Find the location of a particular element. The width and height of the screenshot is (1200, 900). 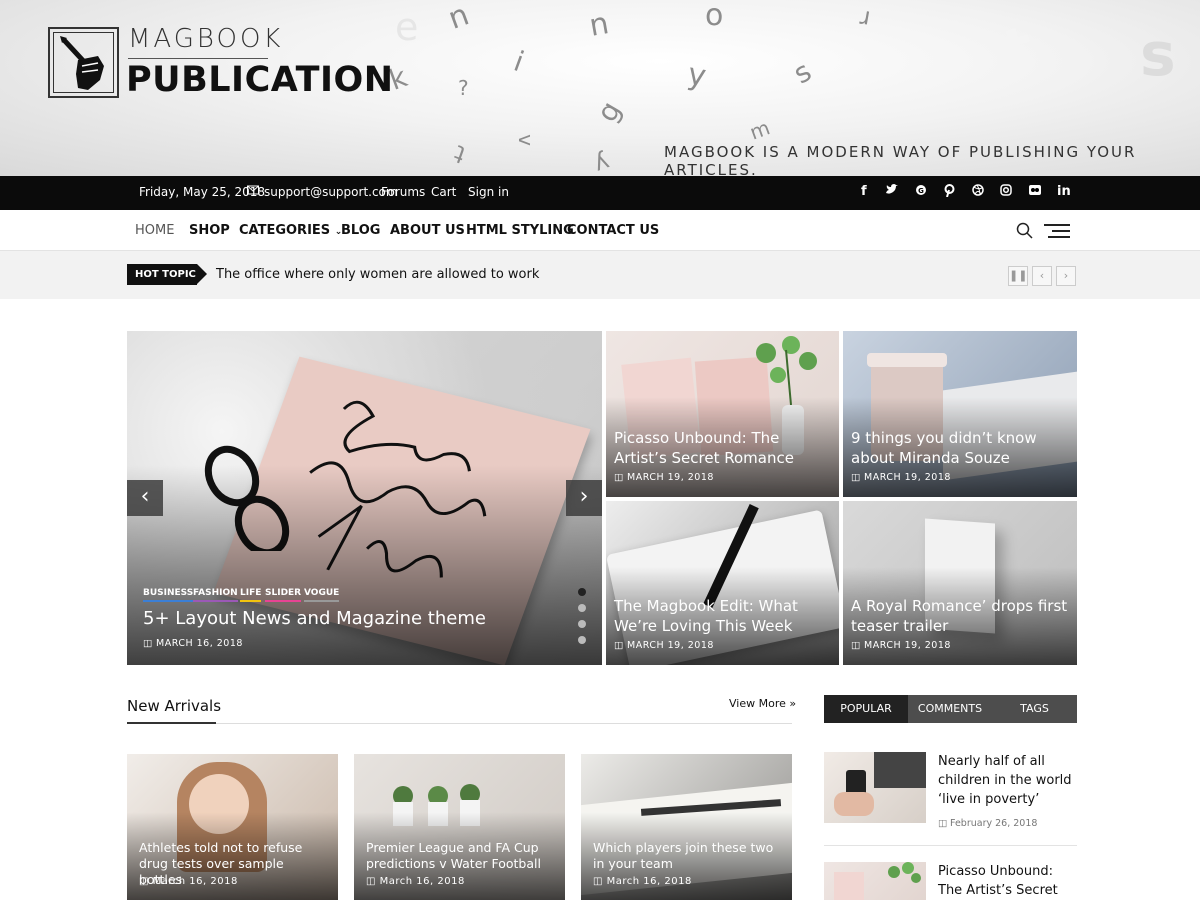

category-tag-fashion: FASHION is located at coordinates (215, 595).